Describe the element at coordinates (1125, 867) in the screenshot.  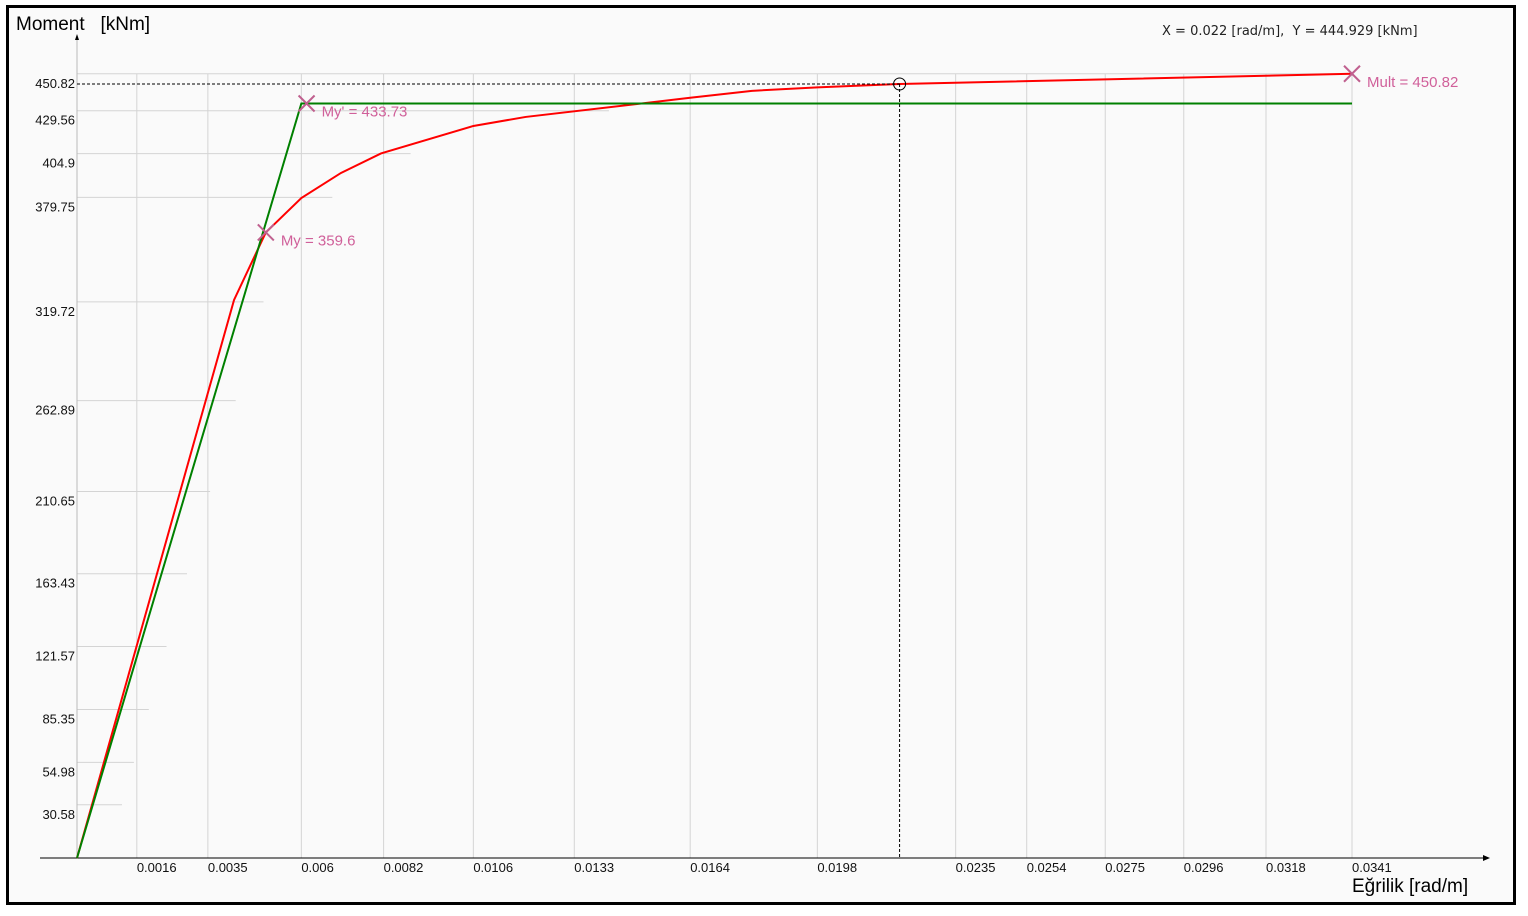
I see `x-tick-label: 0.0275` at that location.